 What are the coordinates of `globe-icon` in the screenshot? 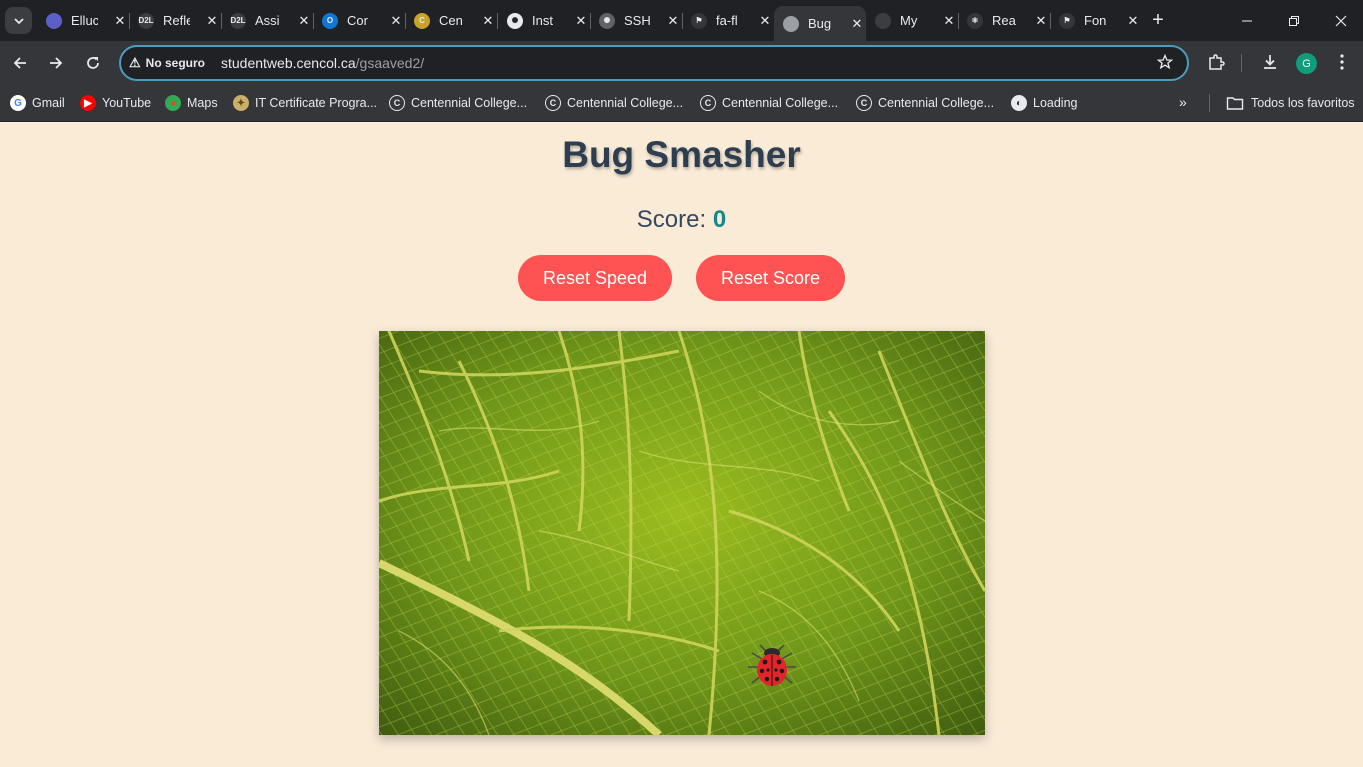 It's located at (791, 23).